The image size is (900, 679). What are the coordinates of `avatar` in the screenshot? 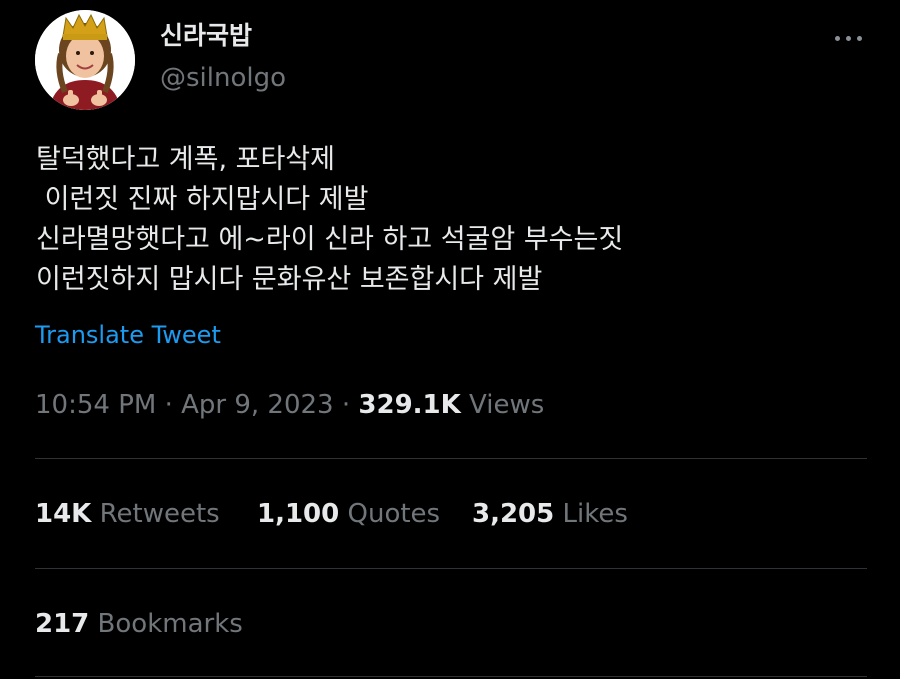 It's located at (85, 60).